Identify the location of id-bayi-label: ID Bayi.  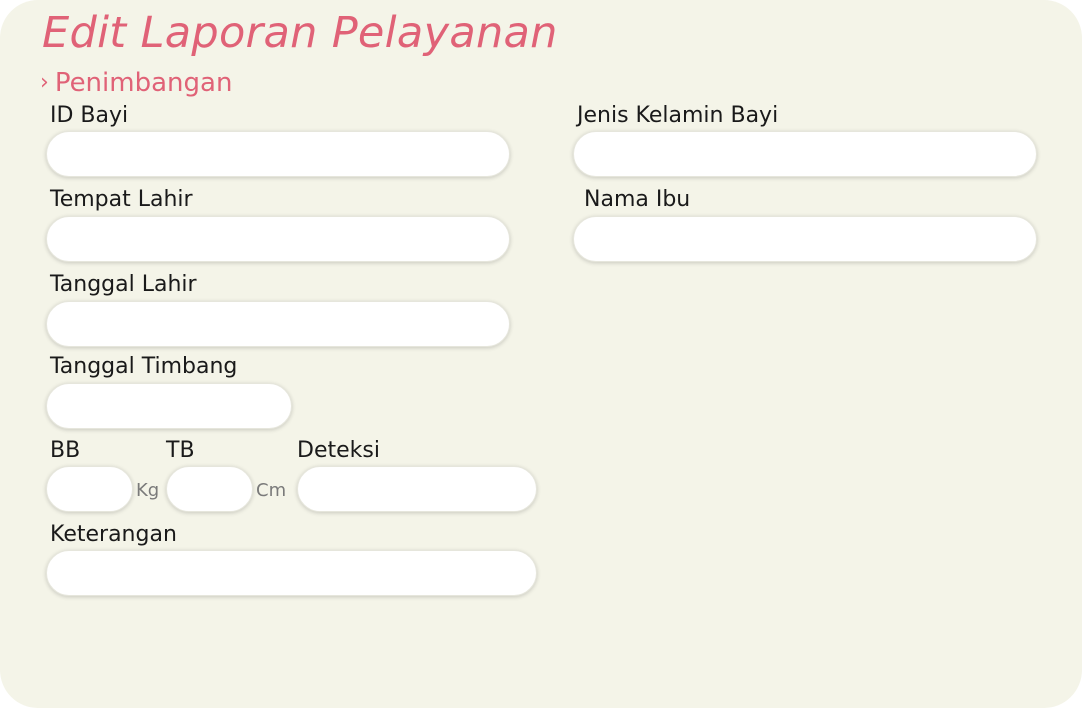
(89, 115).